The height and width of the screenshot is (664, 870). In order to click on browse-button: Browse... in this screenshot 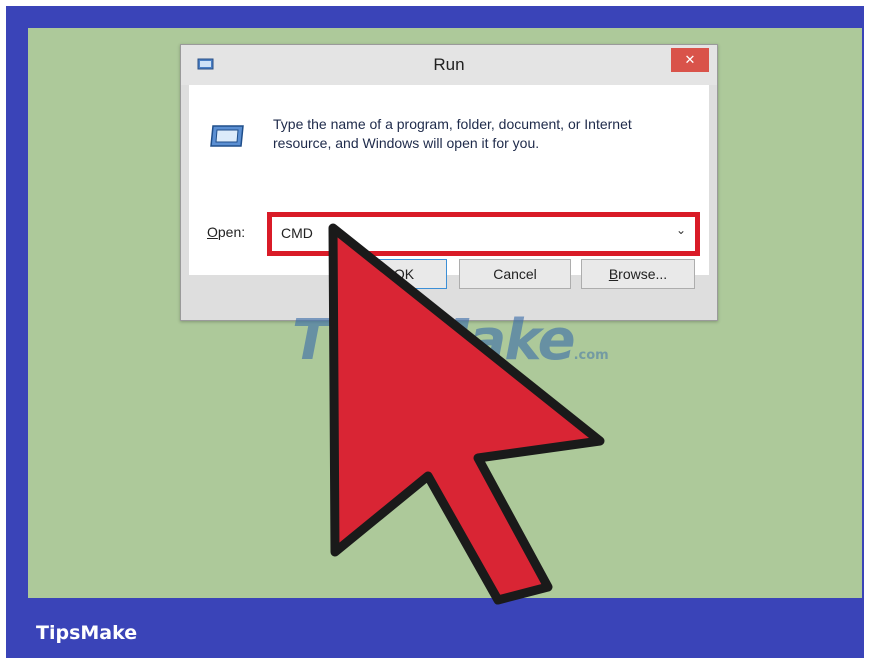, I will do `click(638, 274)`.